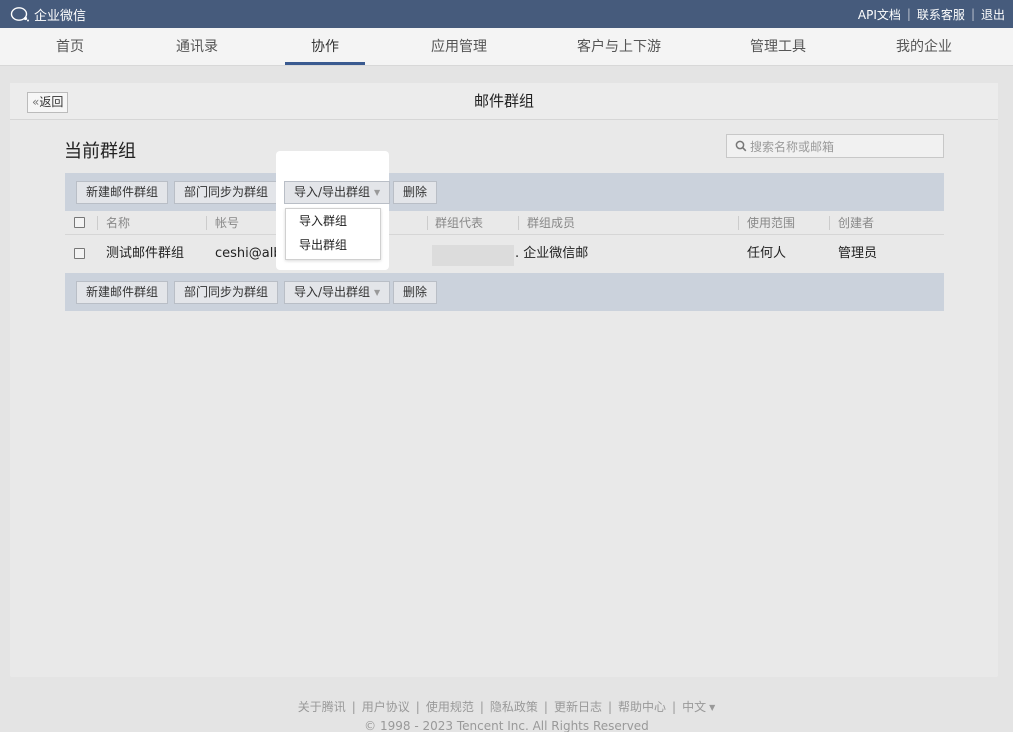  Describe the element at coordinates (578, 707) in the screenshot. I see `footer-link-changelog: 更新日志` at that location.